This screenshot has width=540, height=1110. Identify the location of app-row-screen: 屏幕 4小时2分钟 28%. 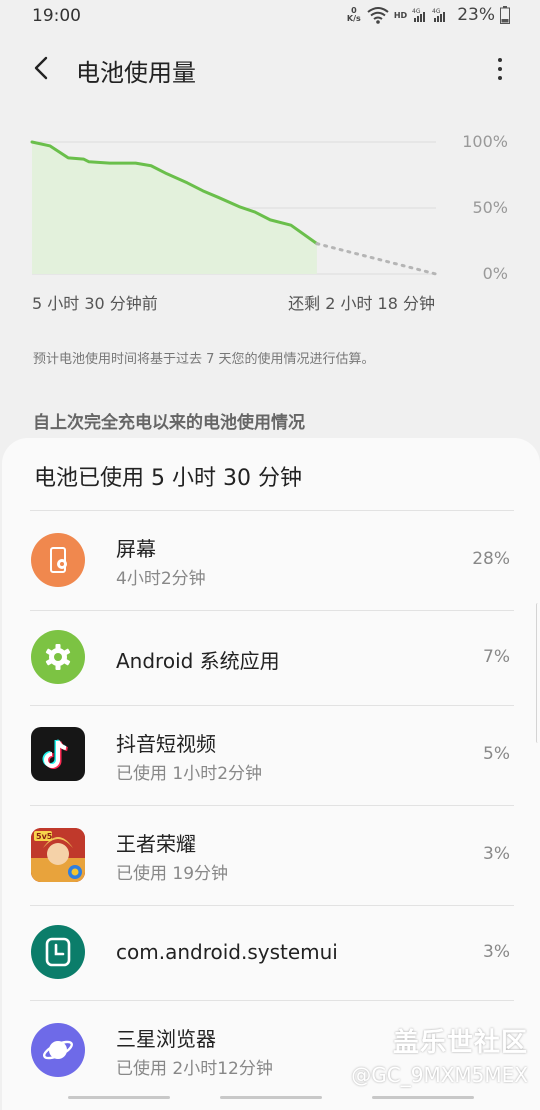
(271, 560).